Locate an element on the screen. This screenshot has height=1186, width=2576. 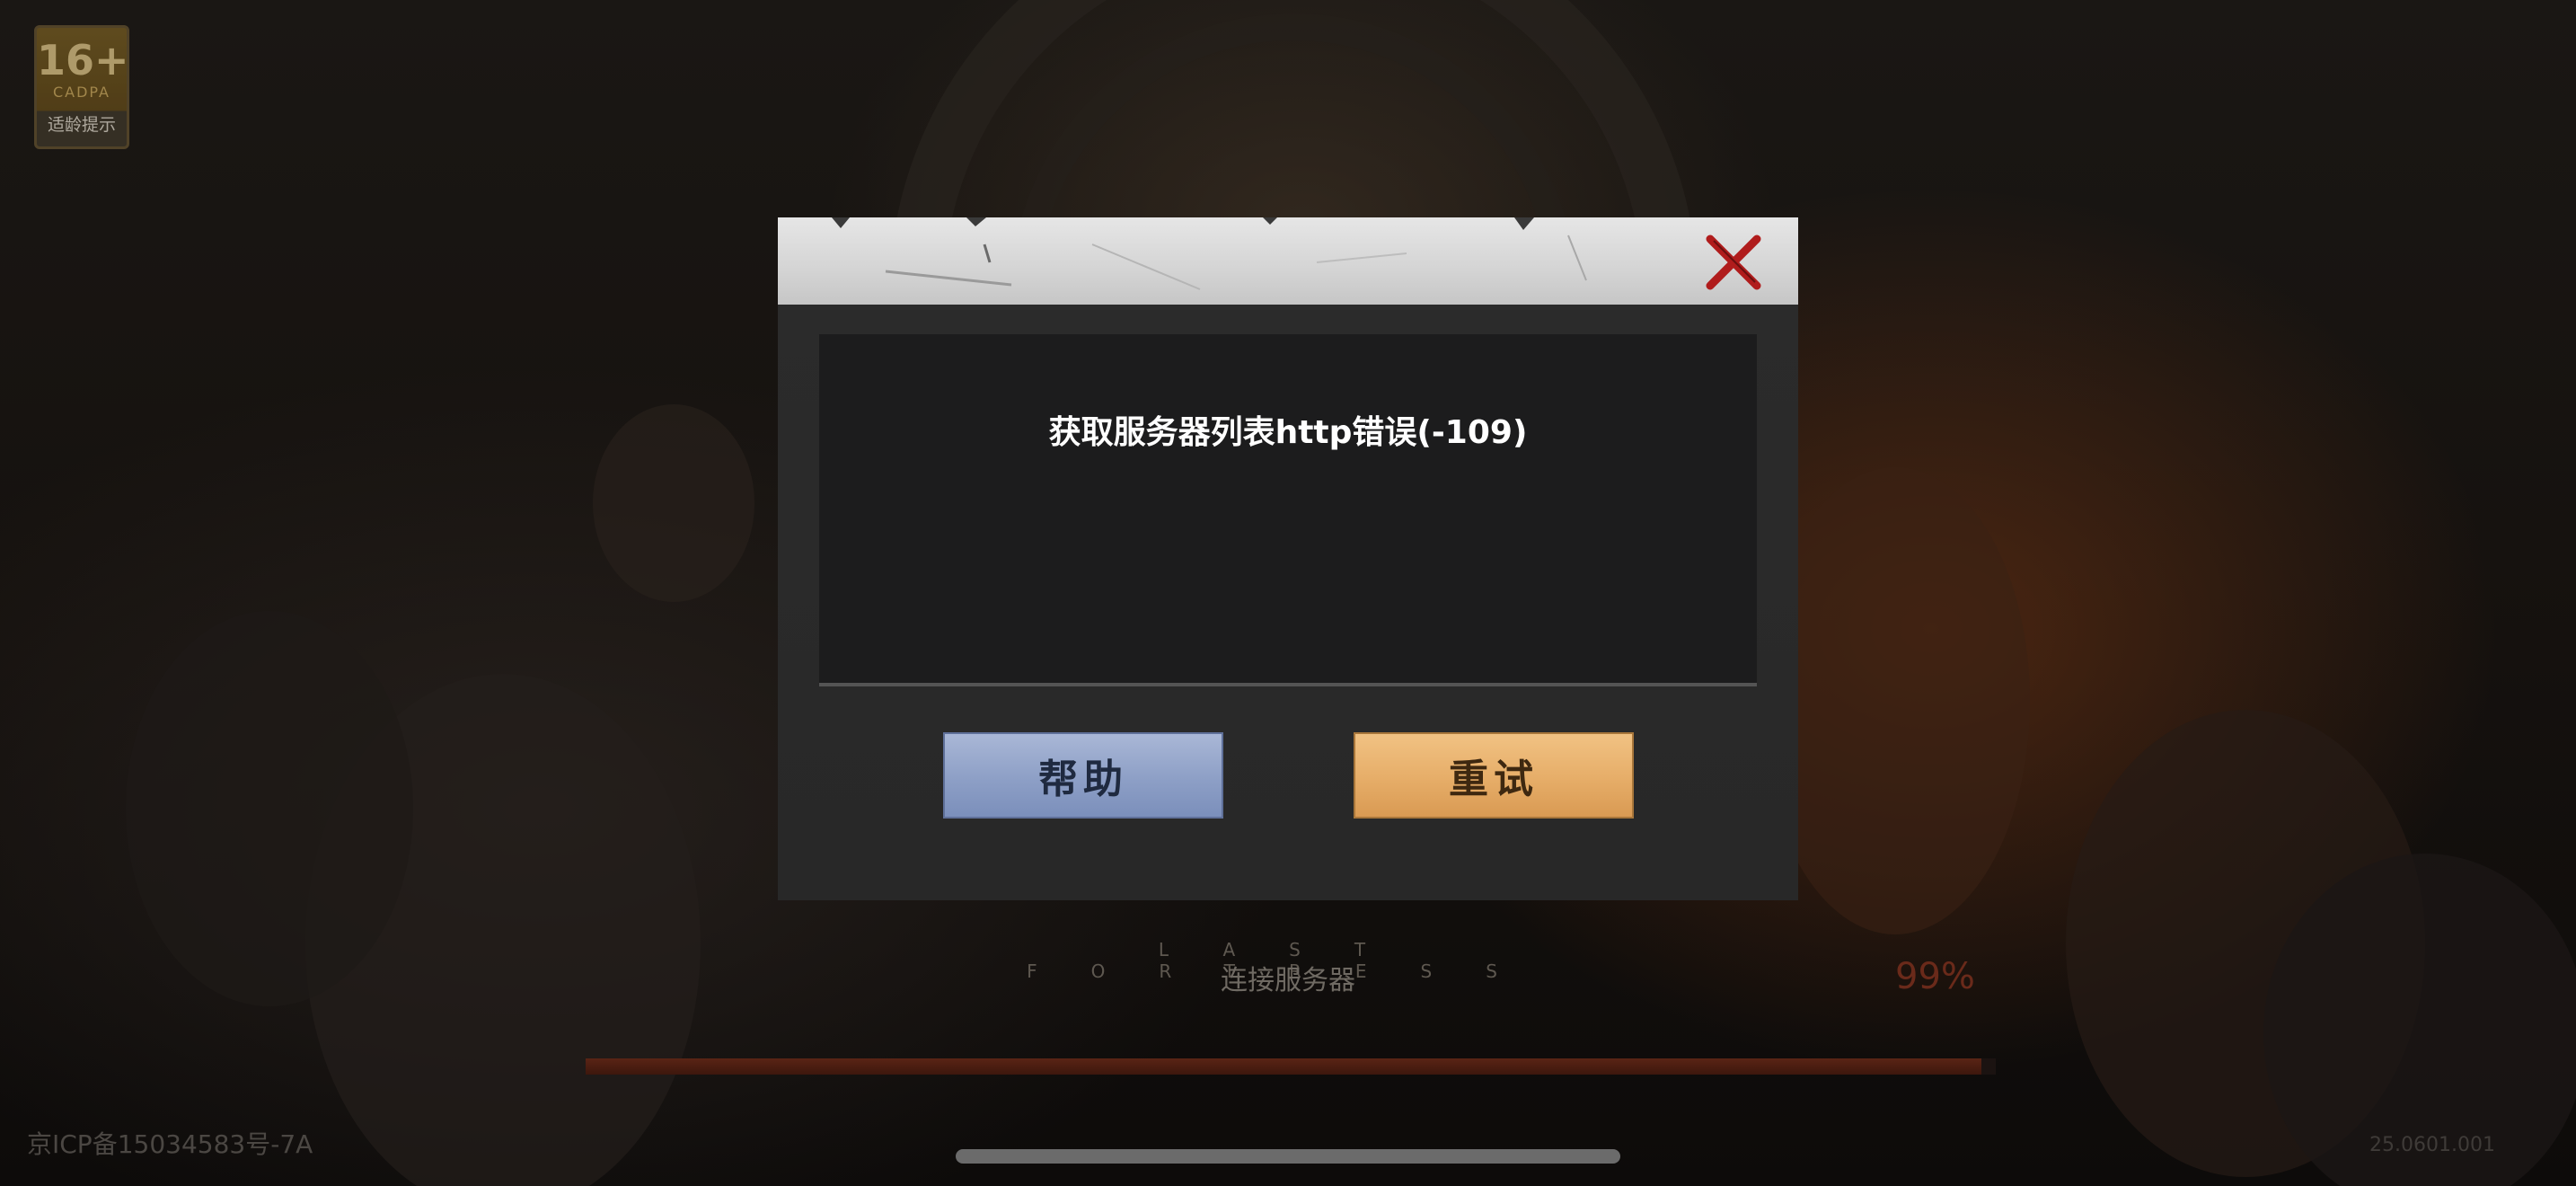
home-indicator is located at coordinates (1288, 1156).